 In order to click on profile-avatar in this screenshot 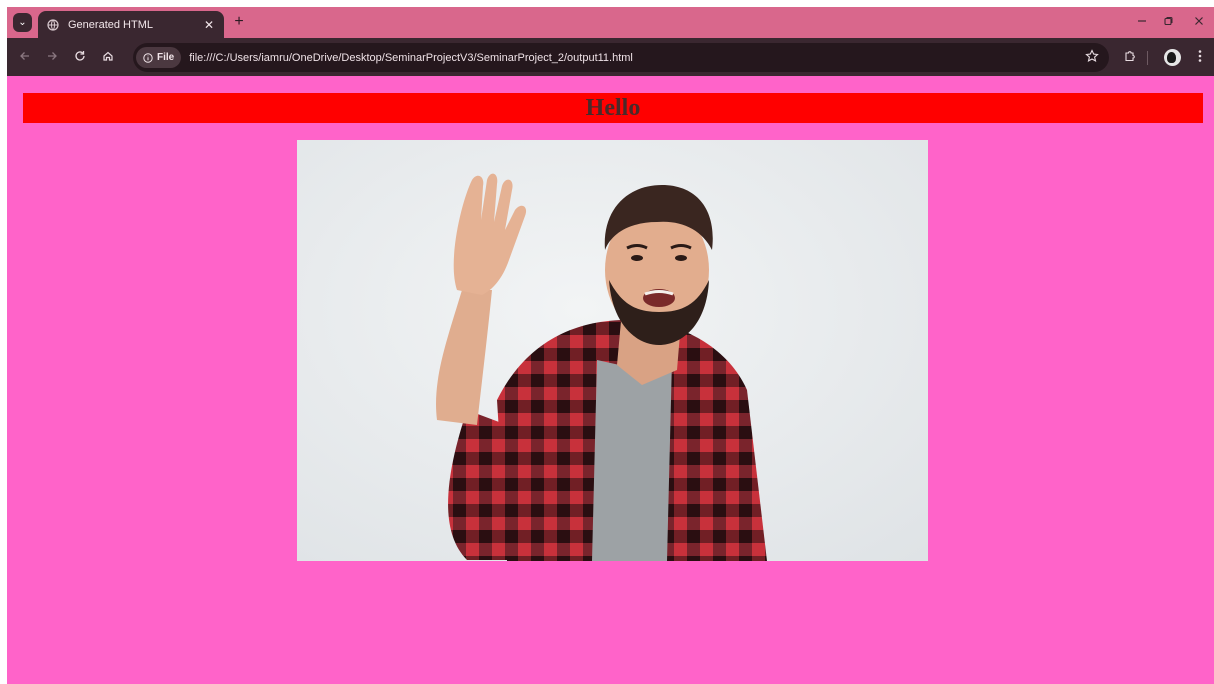, I will do `click(1172, 57)`.